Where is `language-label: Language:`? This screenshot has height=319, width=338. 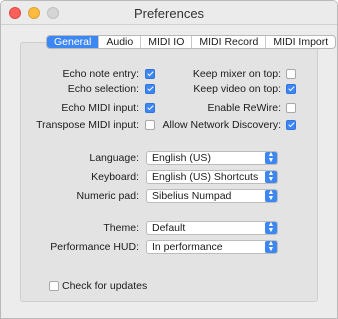 language-label: Language: is located at coordinates (114, 158).